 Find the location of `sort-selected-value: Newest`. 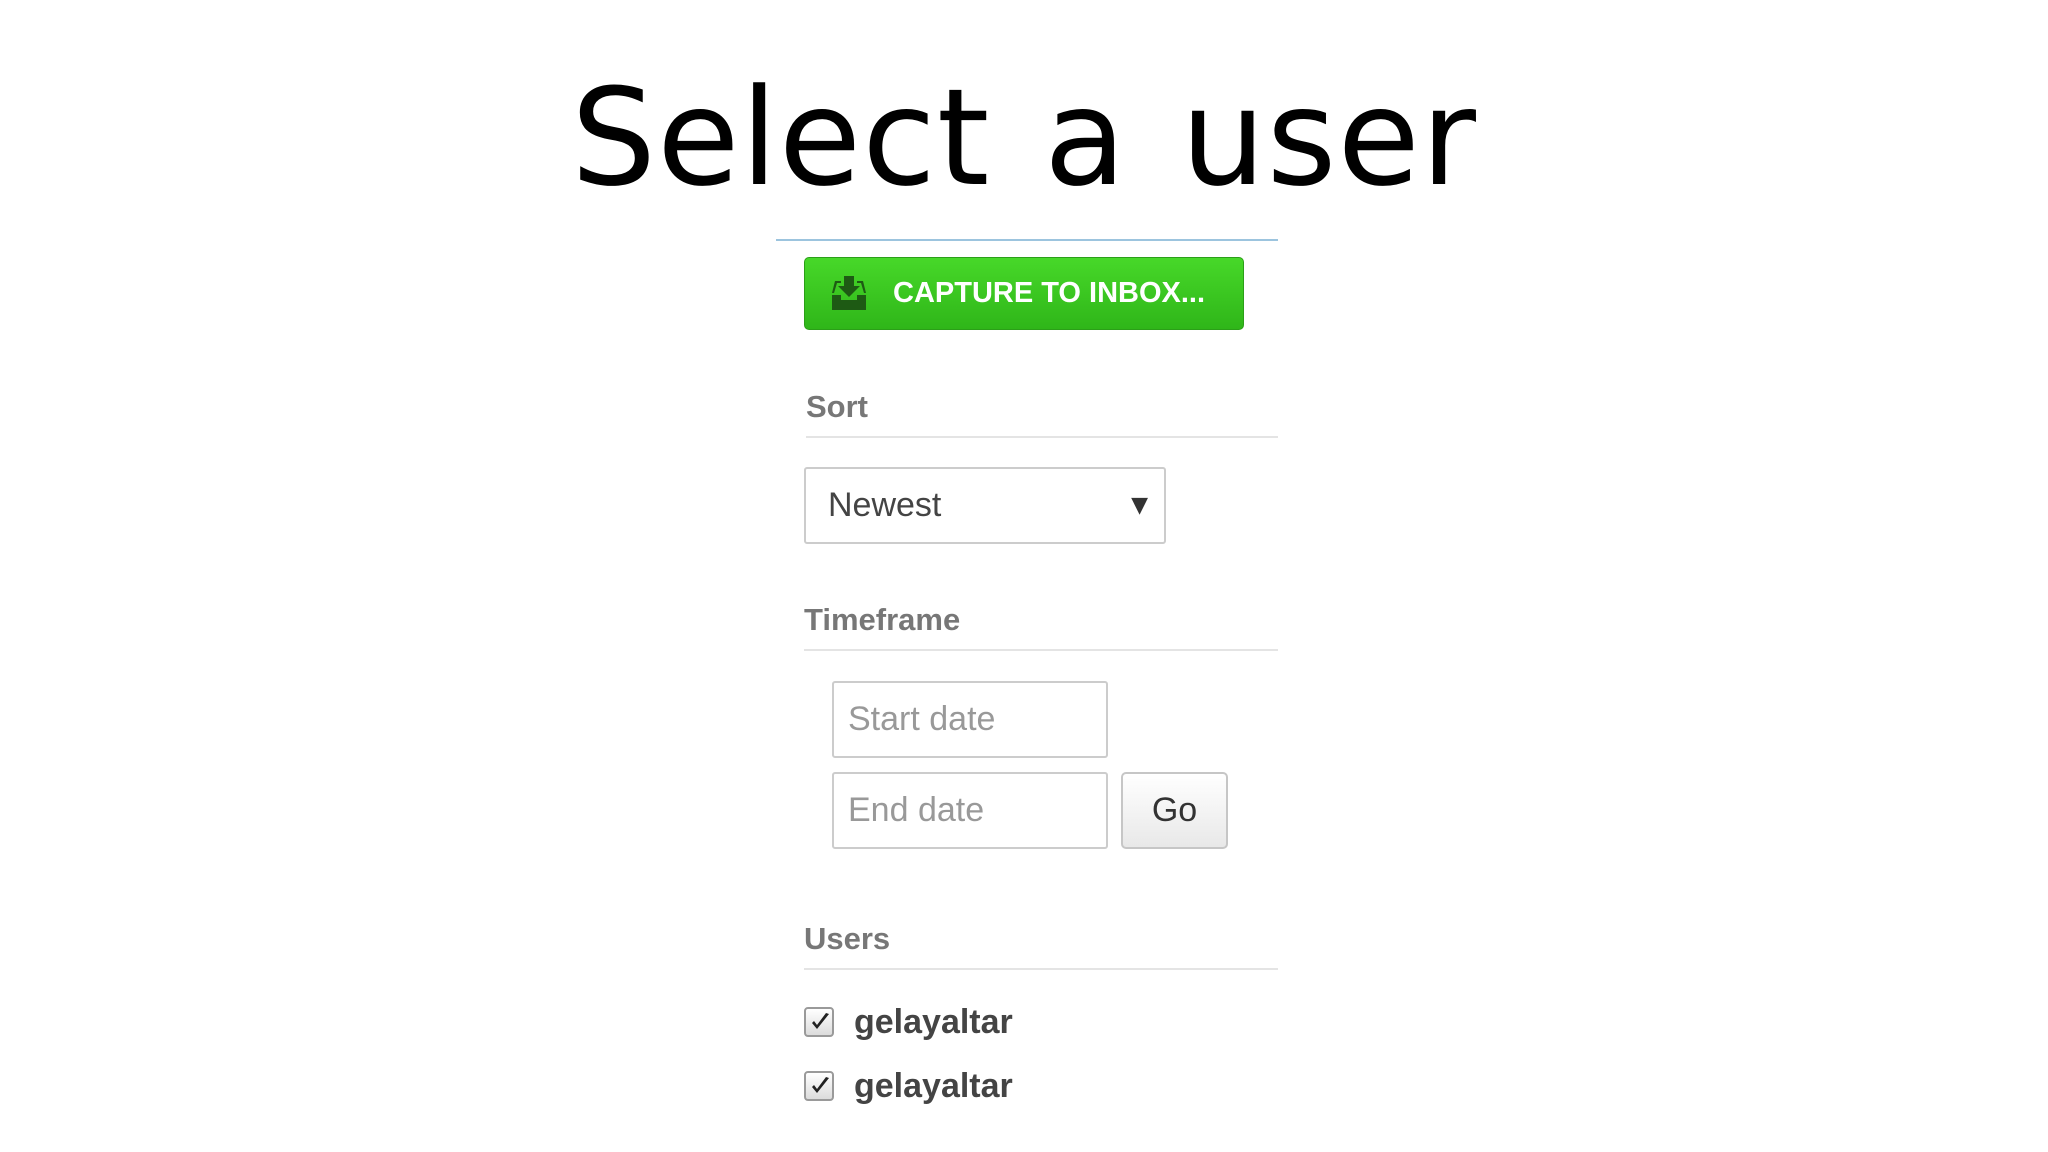

sort-selected-value: Newest is located at coordinates (885, 505).